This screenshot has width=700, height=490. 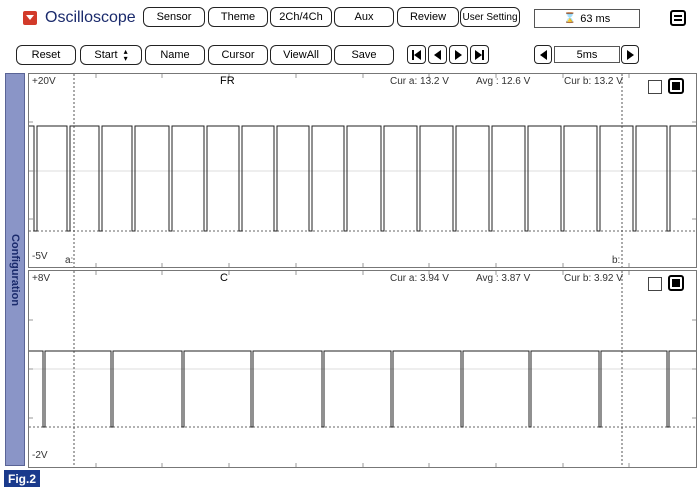 I want to click on last-page-button, so click(x=479, y=54).